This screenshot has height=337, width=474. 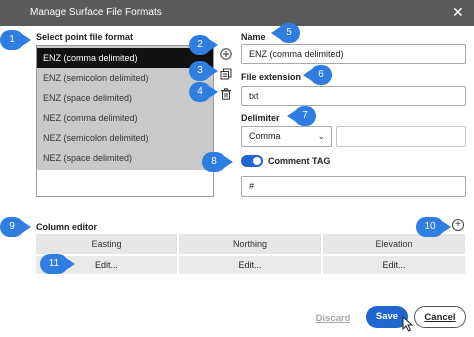 What do you see at coordinates (301, 116) in the screenshot?
I see `callout-7: 7` at bounding box center [301, 116].